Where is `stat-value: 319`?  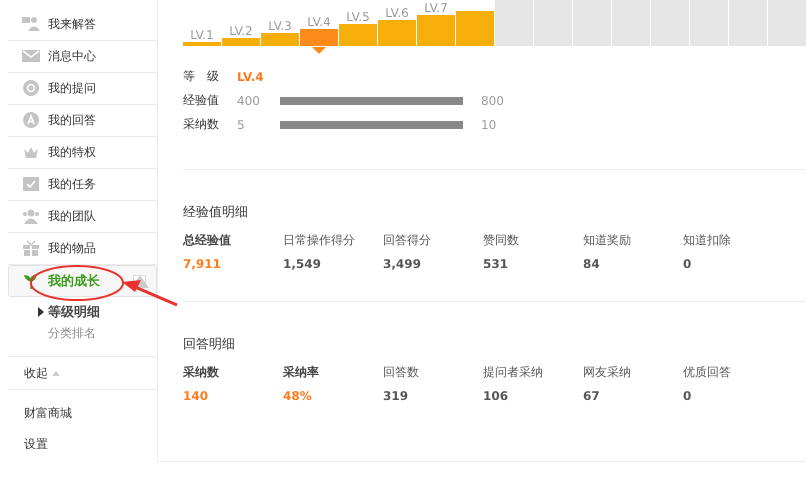 stat-value: 319 is located at coordinates (396, 396).